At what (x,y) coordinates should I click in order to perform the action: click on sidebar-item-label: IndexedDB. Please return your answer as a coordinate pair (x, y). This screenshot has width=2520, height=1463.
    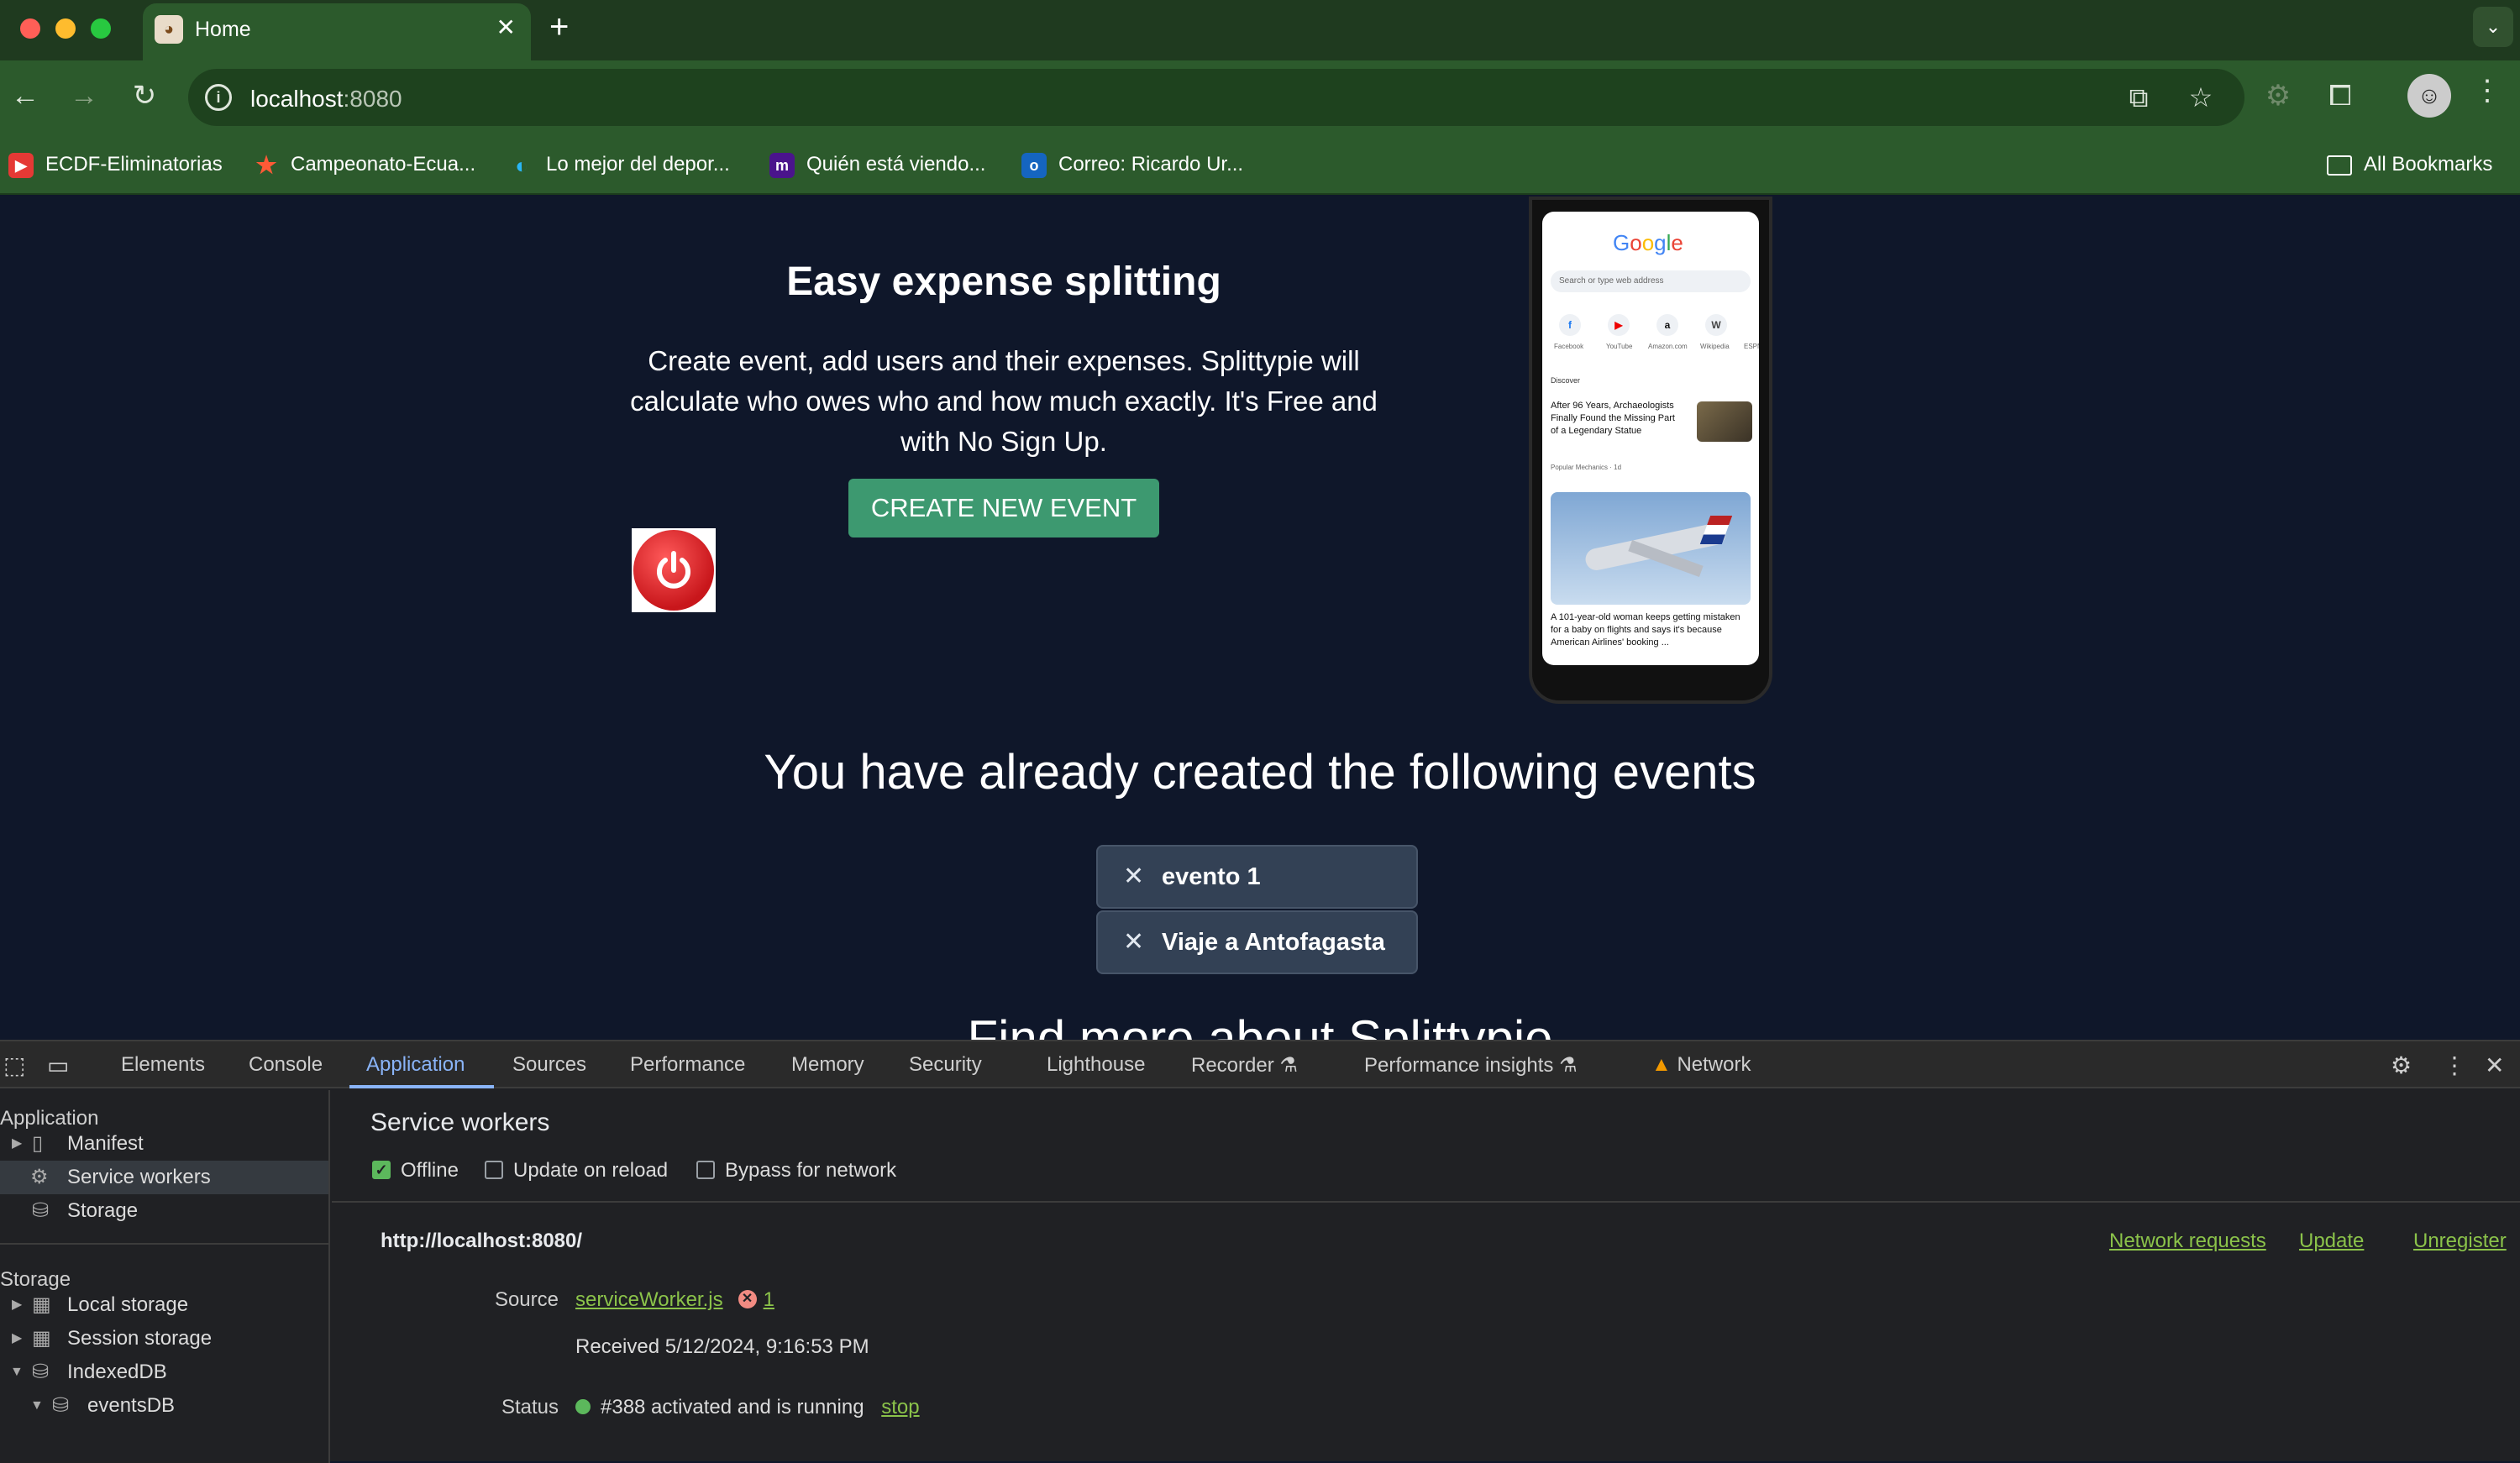
    Looking at the image, I should click on (117, 1372).